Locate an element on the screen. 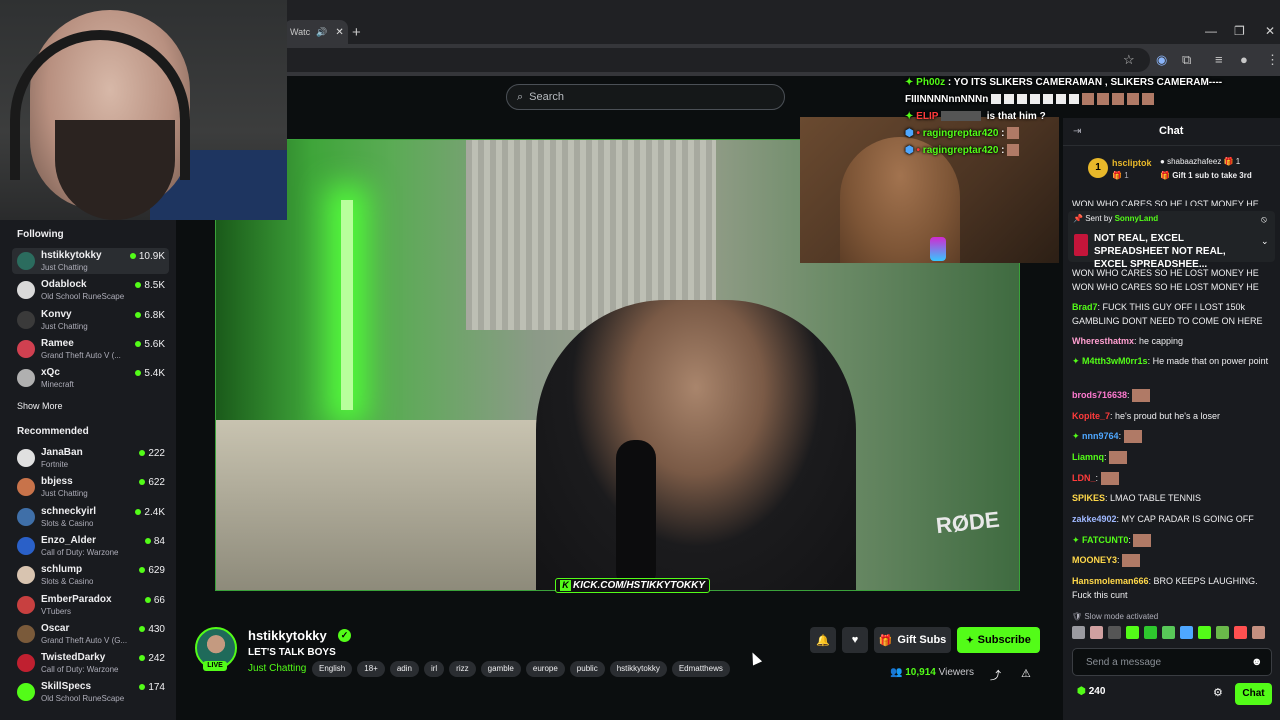  new-tab-button: + is located at coordinates (356, 32).